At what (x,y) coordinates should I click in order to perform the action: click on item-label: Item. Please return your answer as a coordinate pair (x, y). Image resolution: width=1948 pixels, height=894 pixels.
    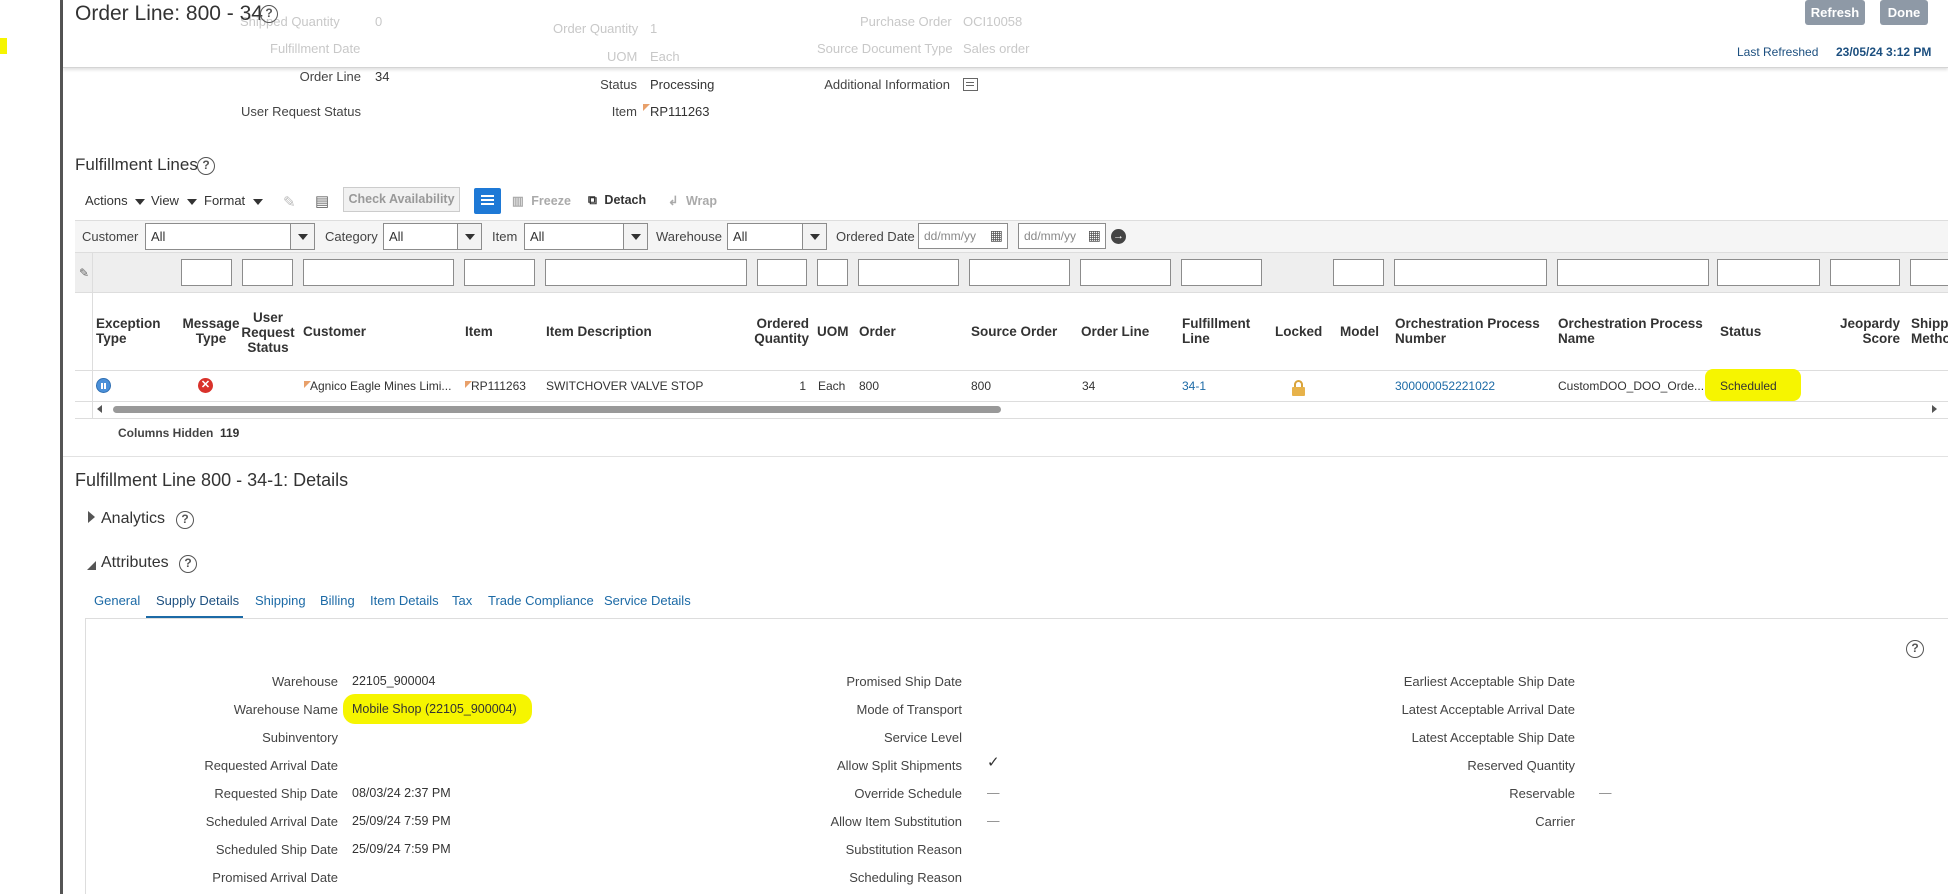
    Looking at the image, I should click on (624, 111).